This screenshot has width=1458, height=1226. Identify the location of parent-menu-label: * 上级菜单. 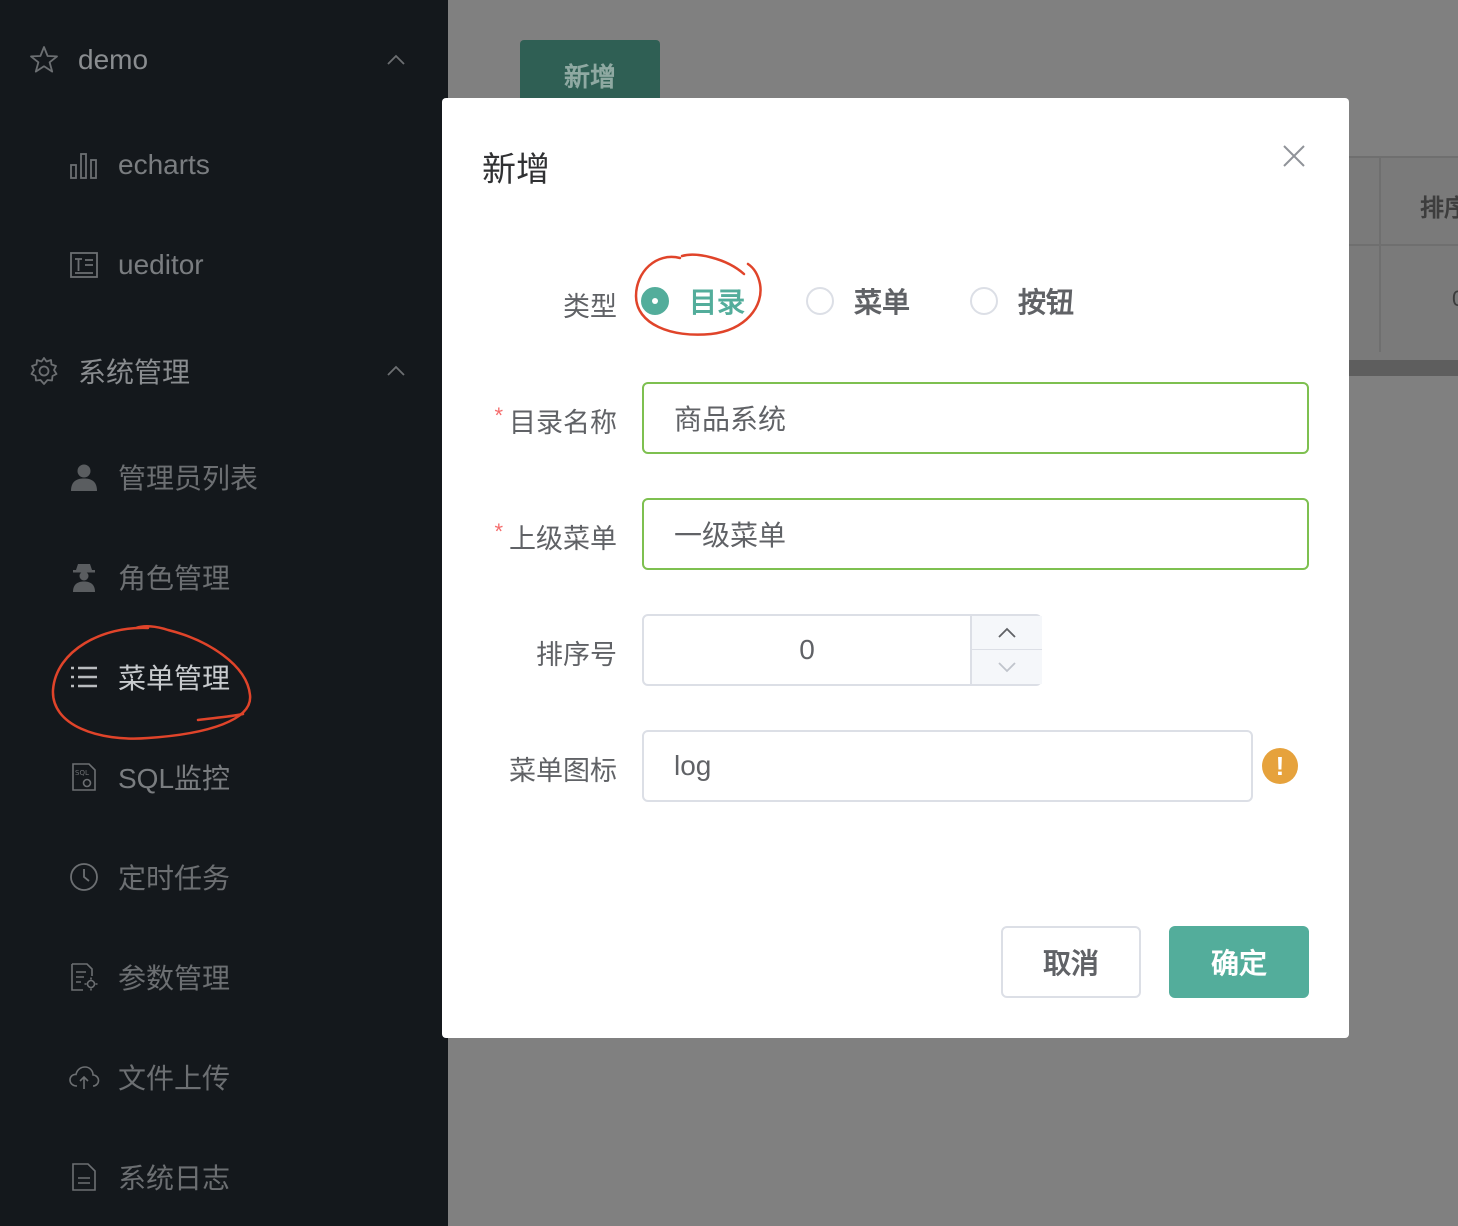
(555, 536).